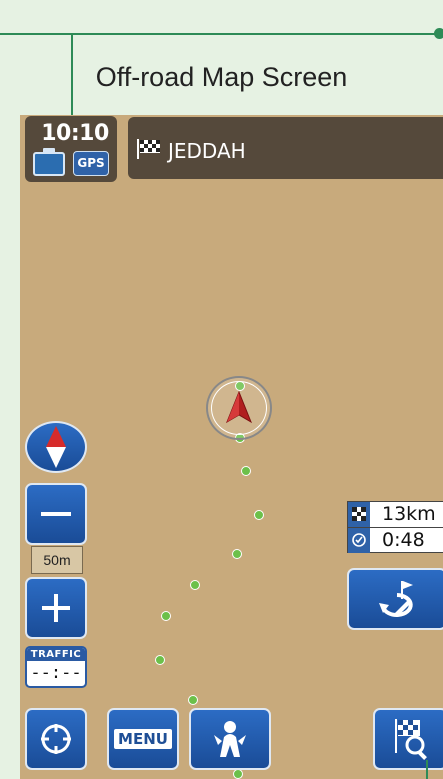 This screenshot has height=779, width=443. I want to click on compass-icon, so click(56, 447).